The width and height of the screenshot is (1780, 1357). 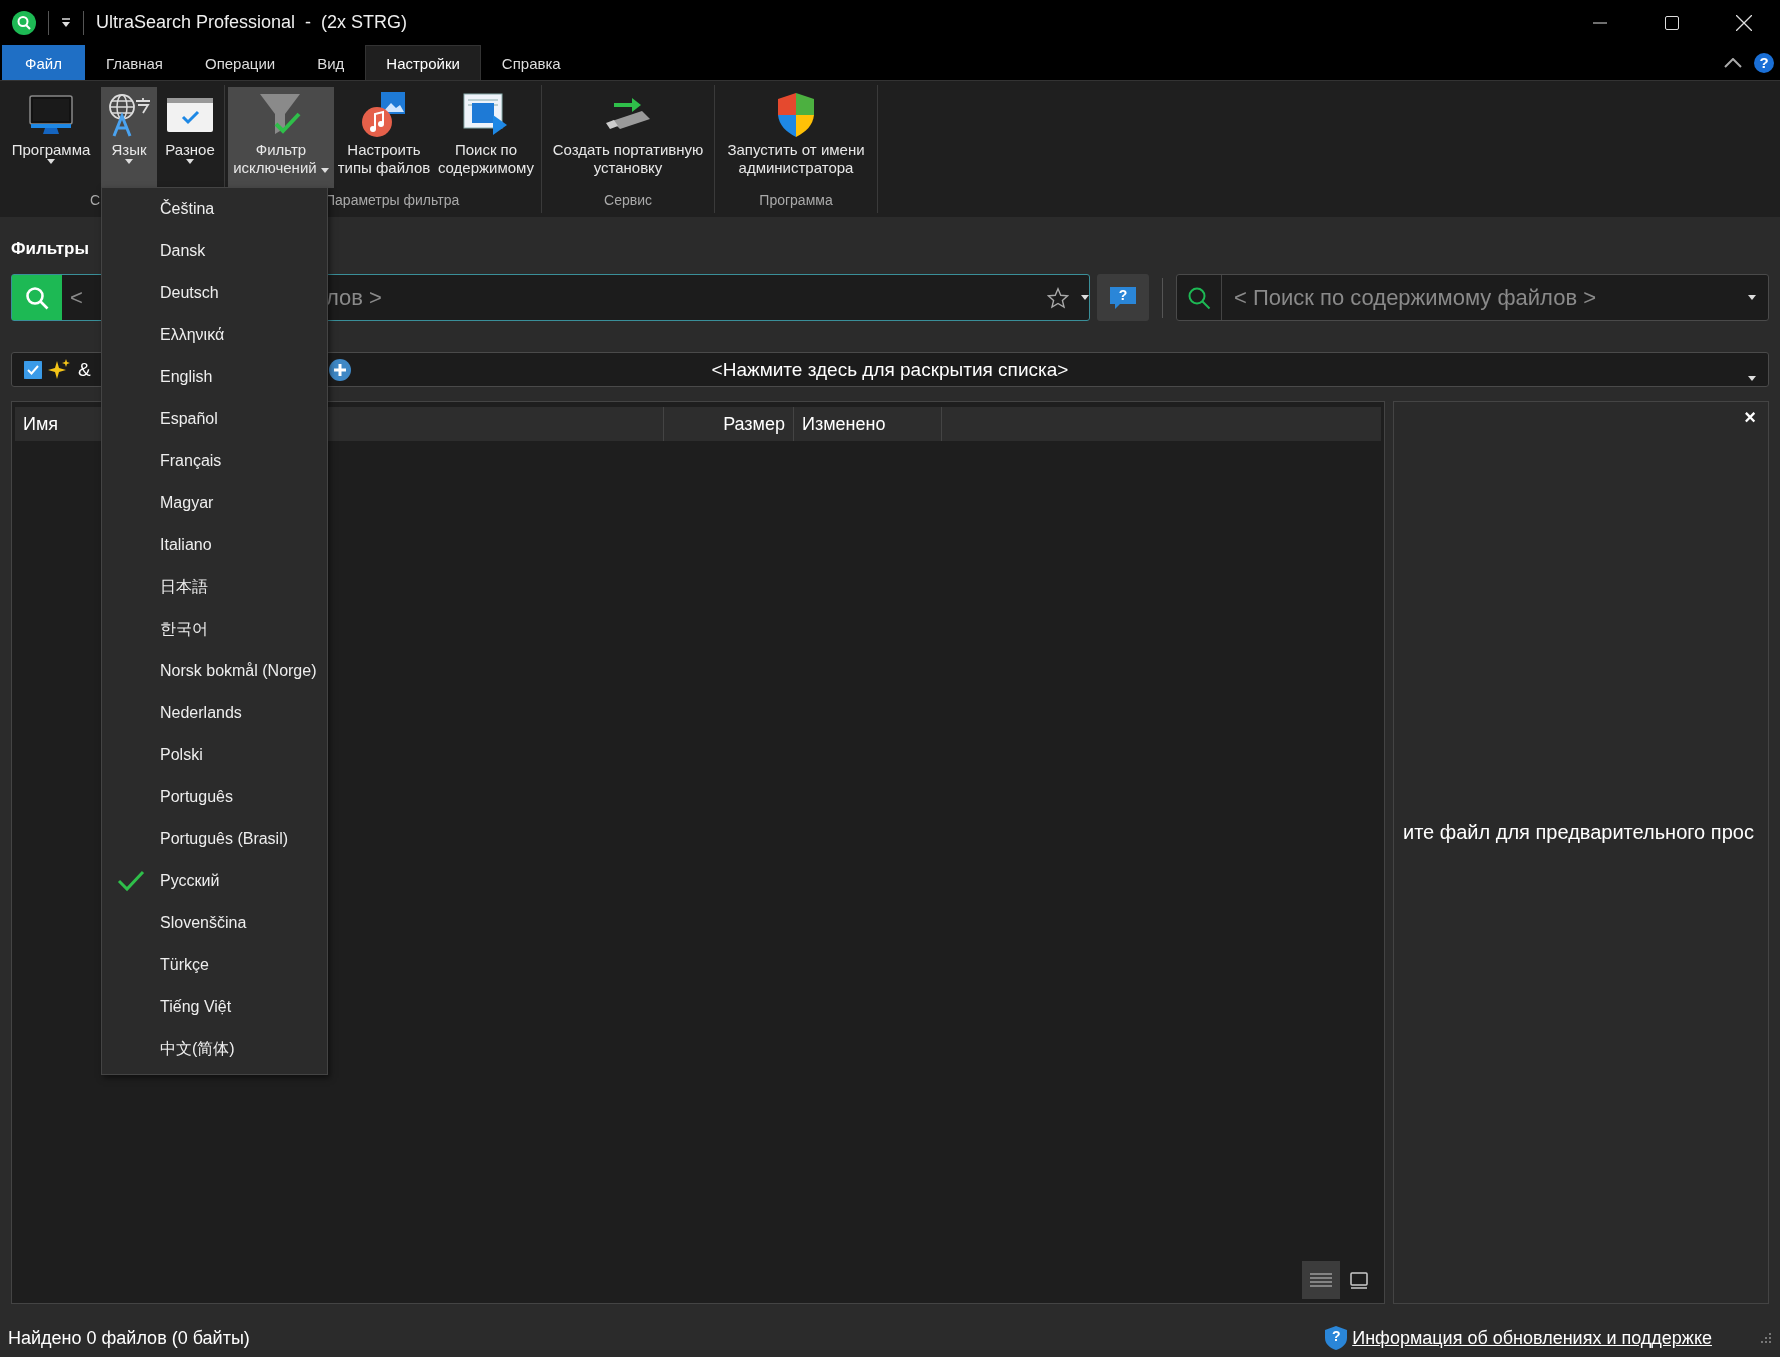 What do you see at coordinates (628, 137) in the screenshot?
I see `ribbon-button: Создать портативную установку` at bounding box center [628, 137].